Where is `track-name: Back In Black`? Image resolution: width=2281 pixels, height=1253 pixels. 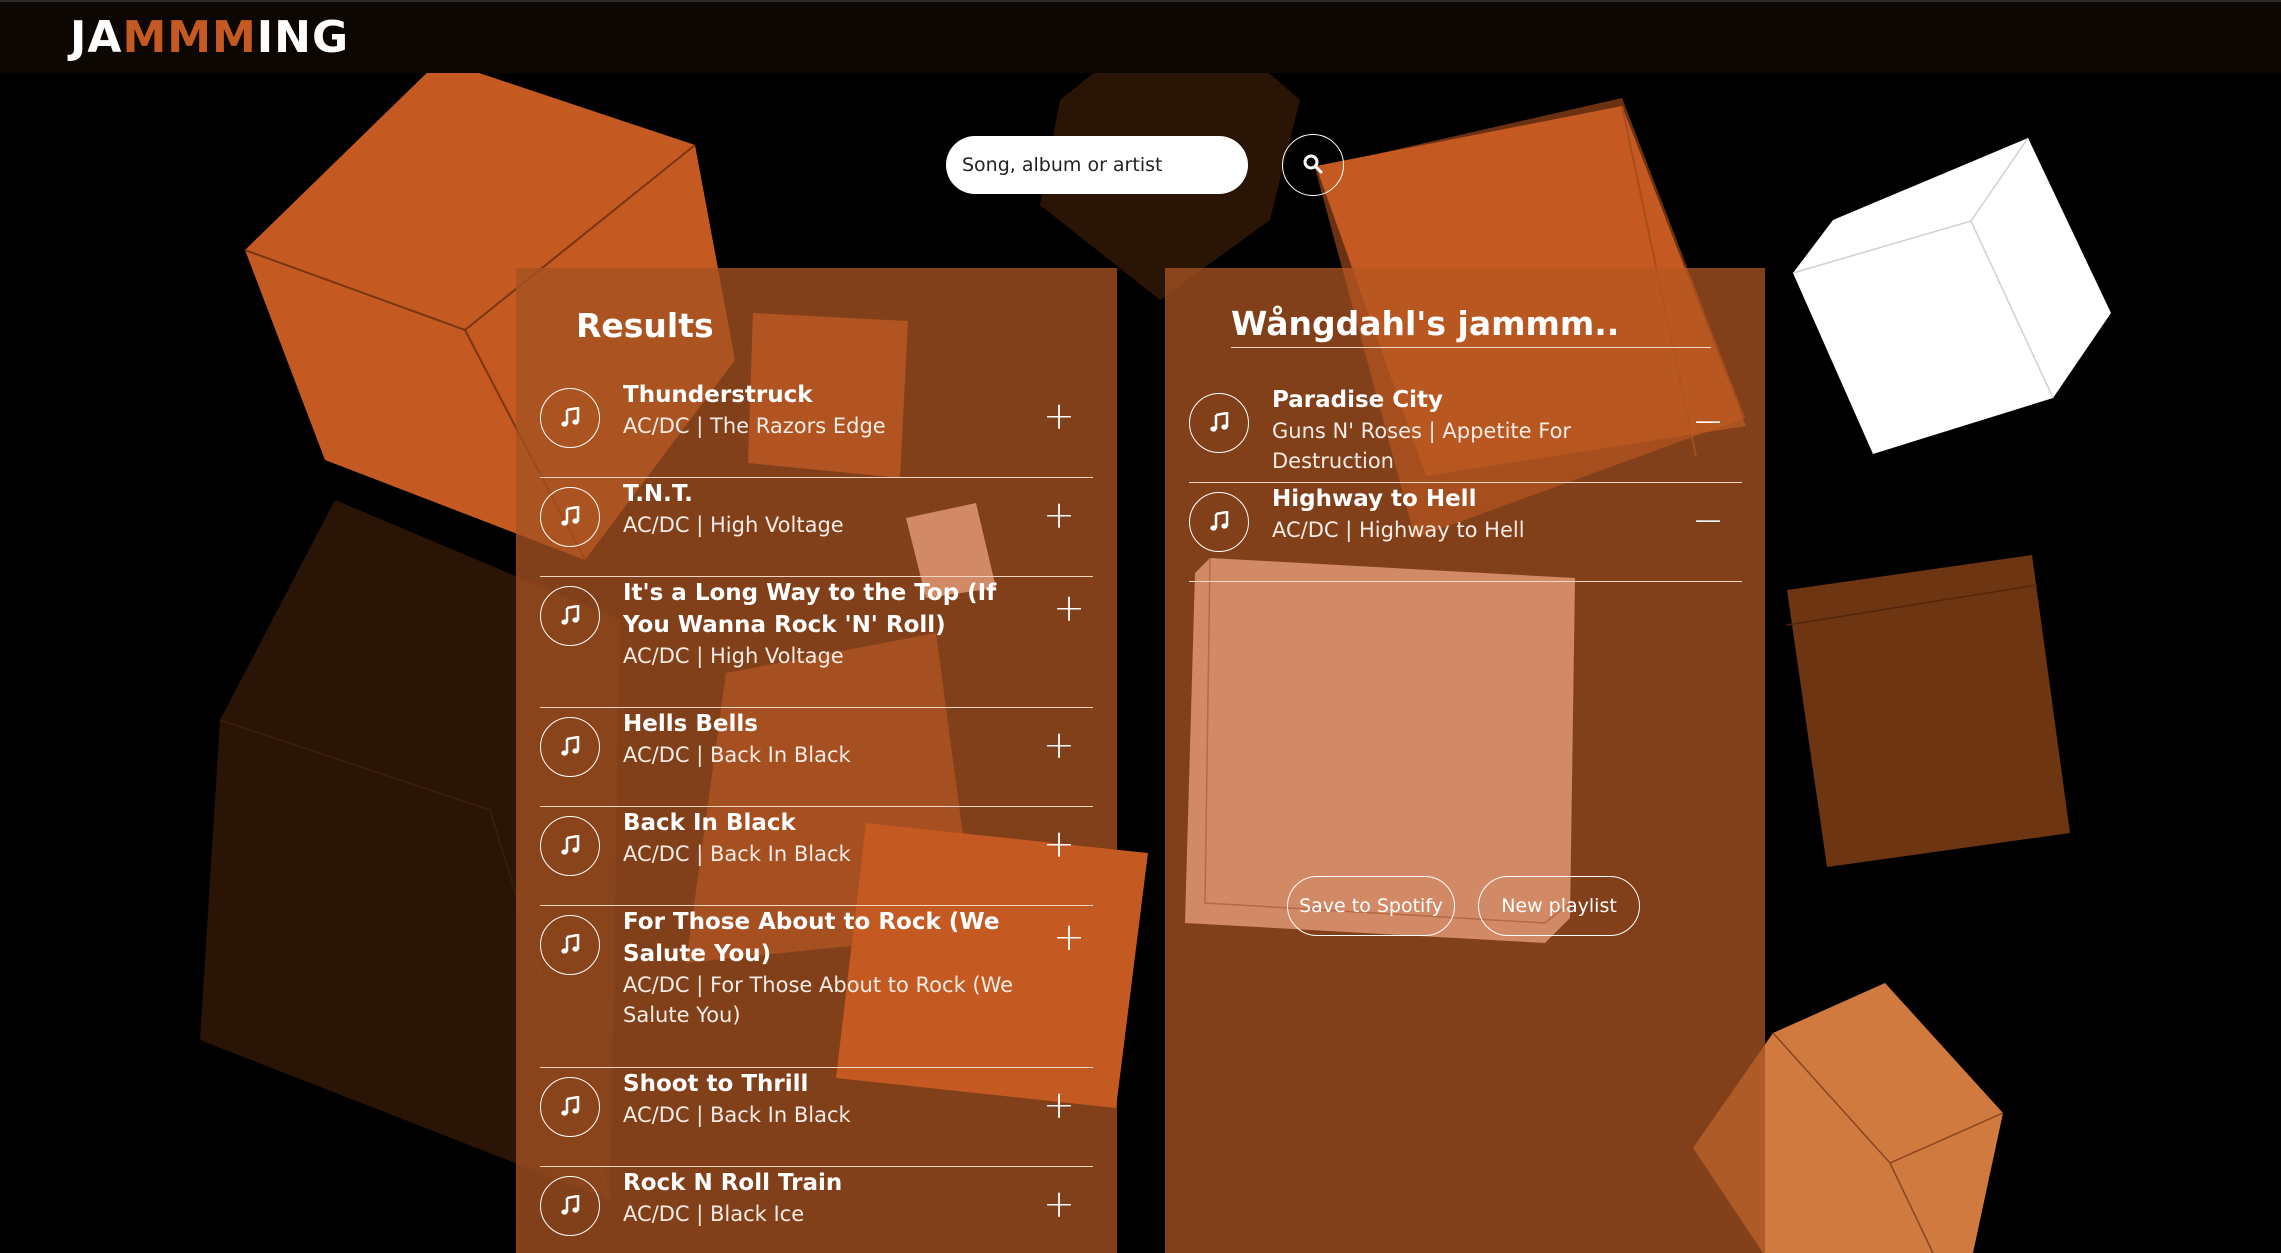 track-name: Back In Black is located at coordinates (709, 823).